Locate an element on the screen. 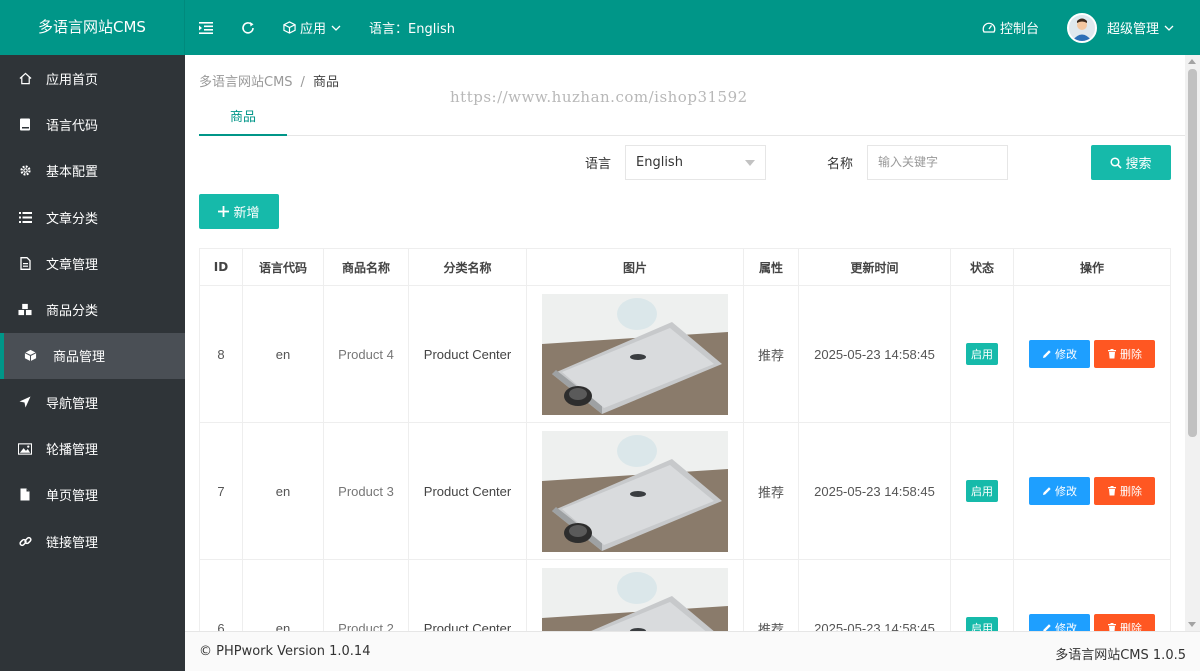 The image size is (1200, 671). sidebar-item-carousel: 轮播管理 is located at coordinates (92, 448).